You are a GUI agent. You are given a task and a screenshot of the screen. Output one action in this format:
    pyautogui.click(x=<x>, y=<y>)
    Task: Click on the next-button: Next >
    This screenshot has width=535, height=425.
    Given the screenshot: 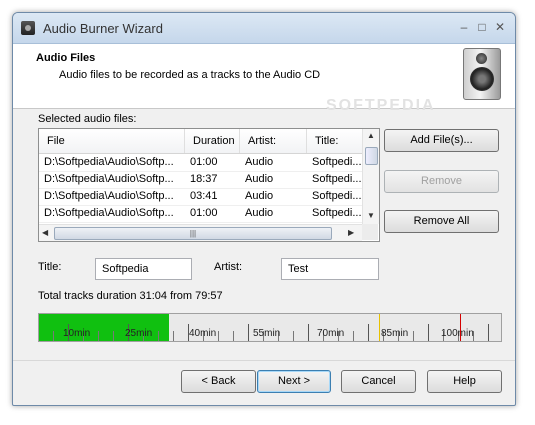 What is the action you would take?
    pyautogui.click(x=294, y=381)
    